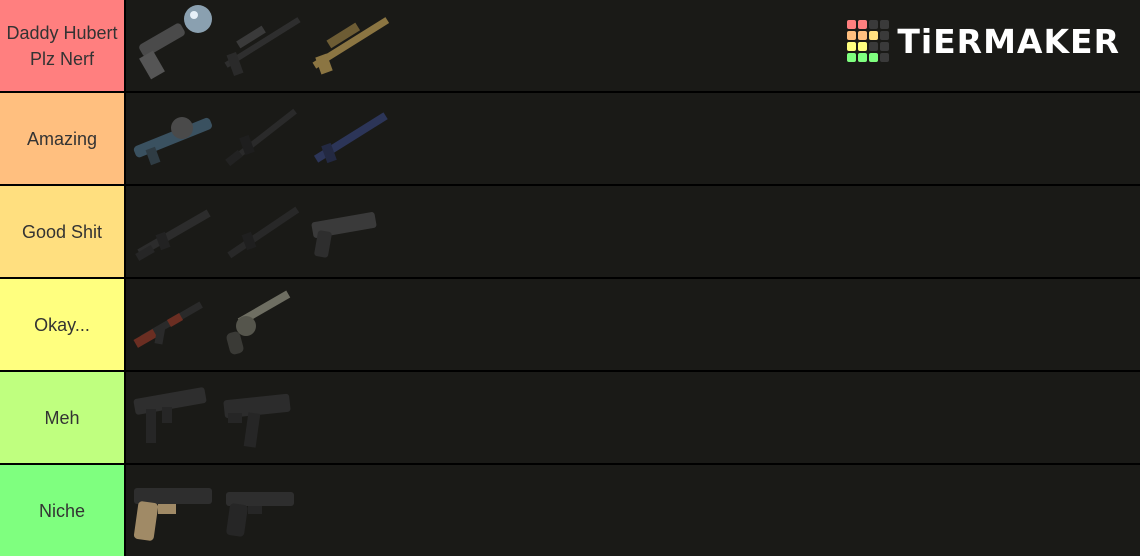  What do you see at coordinates (172, 45) in the screenshot?
I see `flare-launcher-icon` at bounding box center [172, 45].